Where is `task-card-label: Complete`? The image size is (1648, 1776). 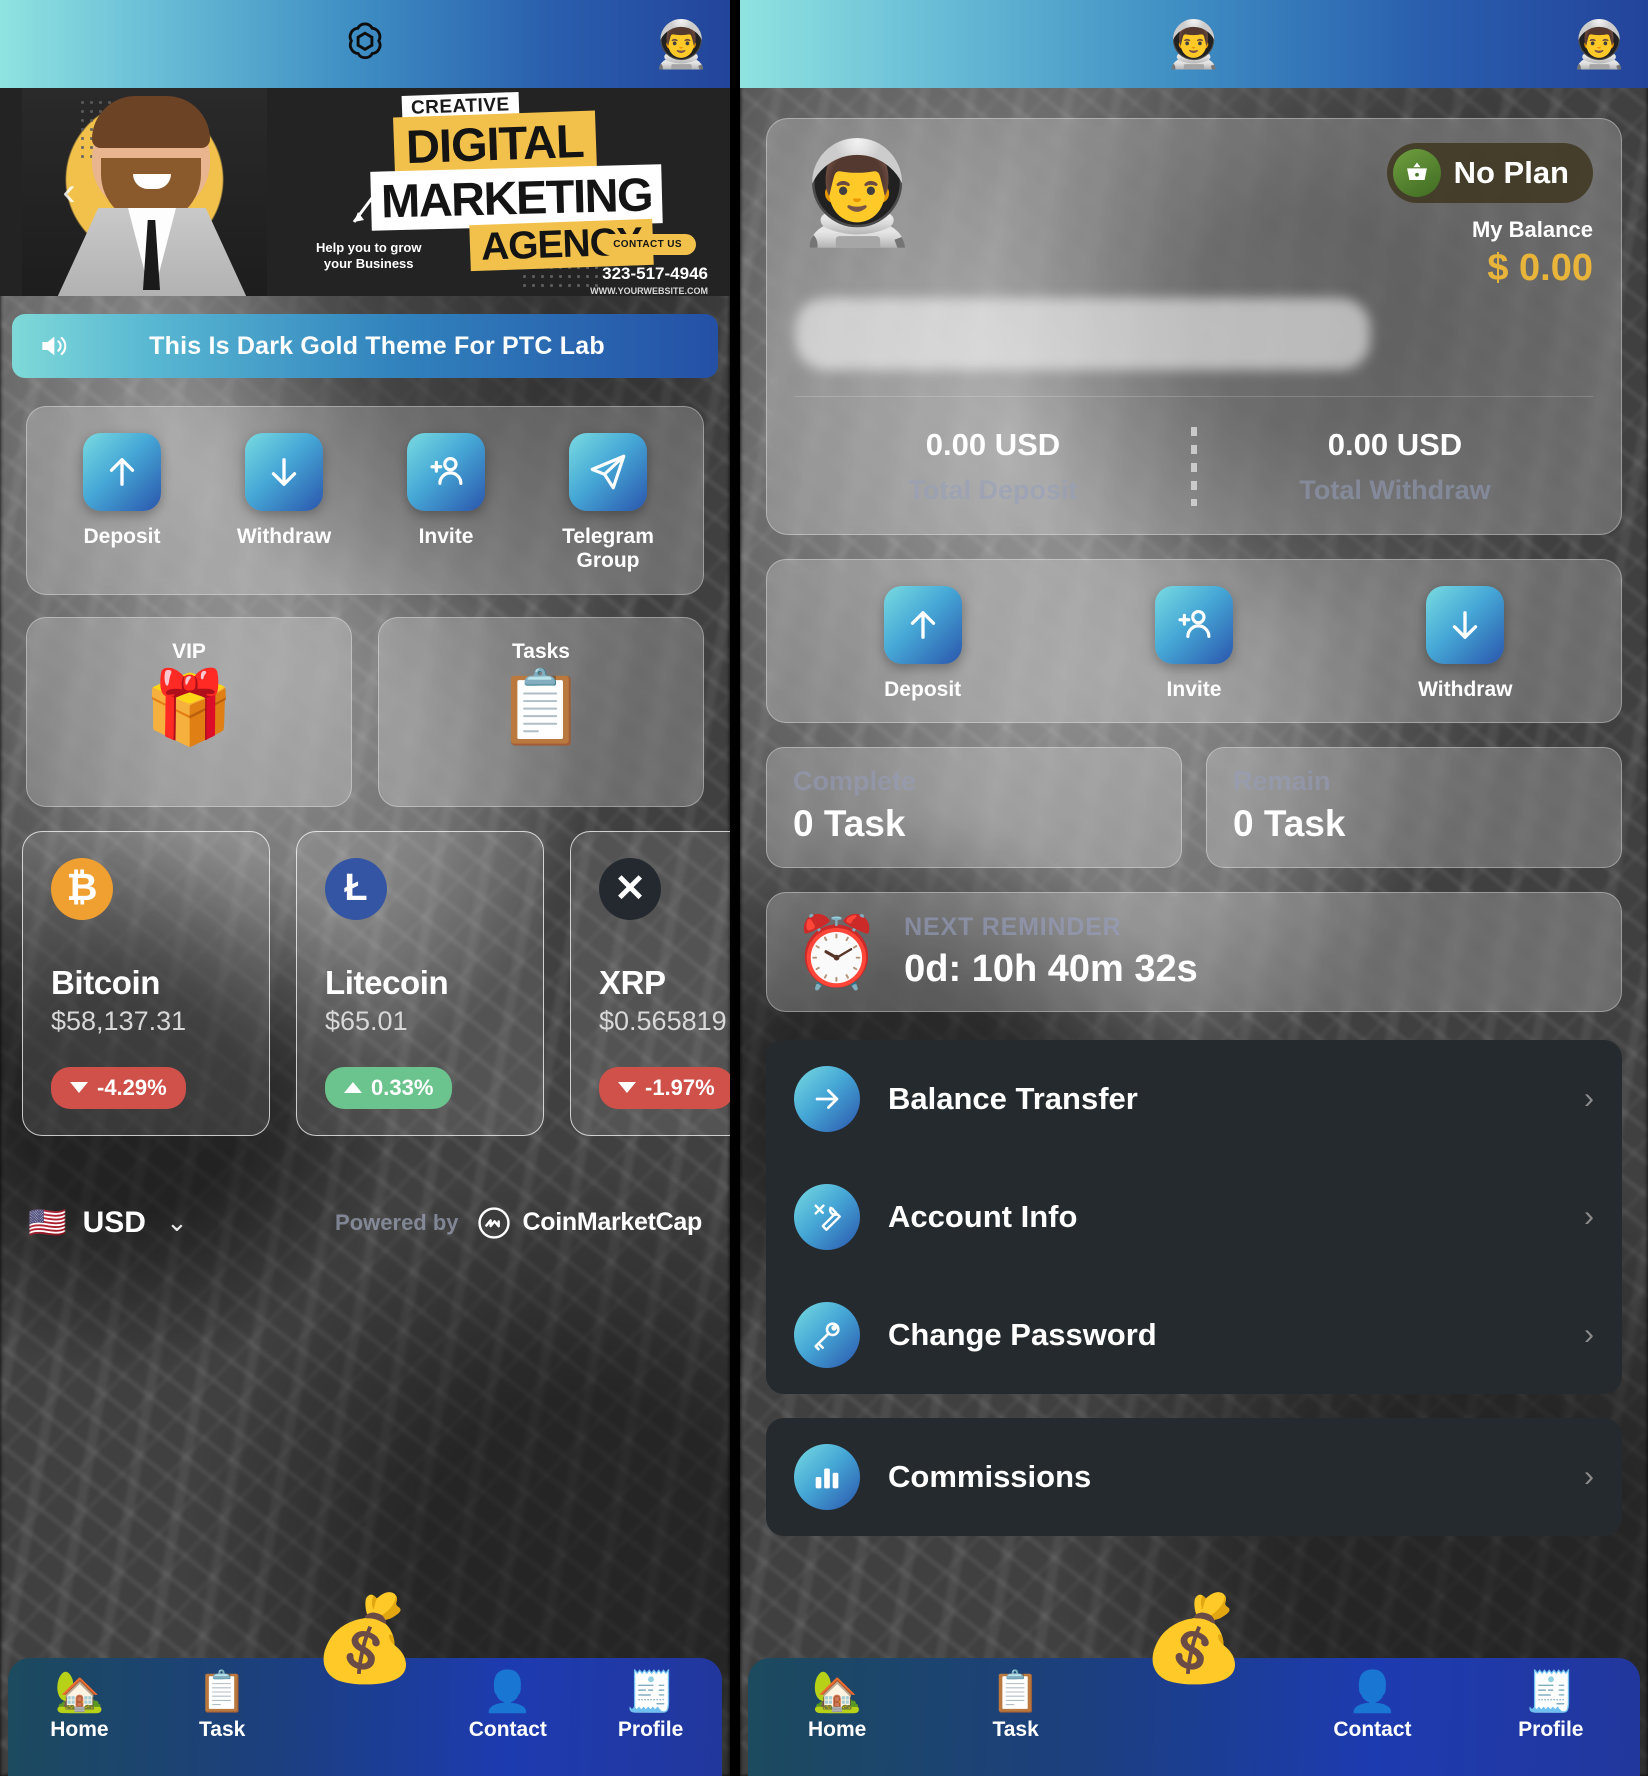
task-card-label: Complete is located at coordinates (855, 781).